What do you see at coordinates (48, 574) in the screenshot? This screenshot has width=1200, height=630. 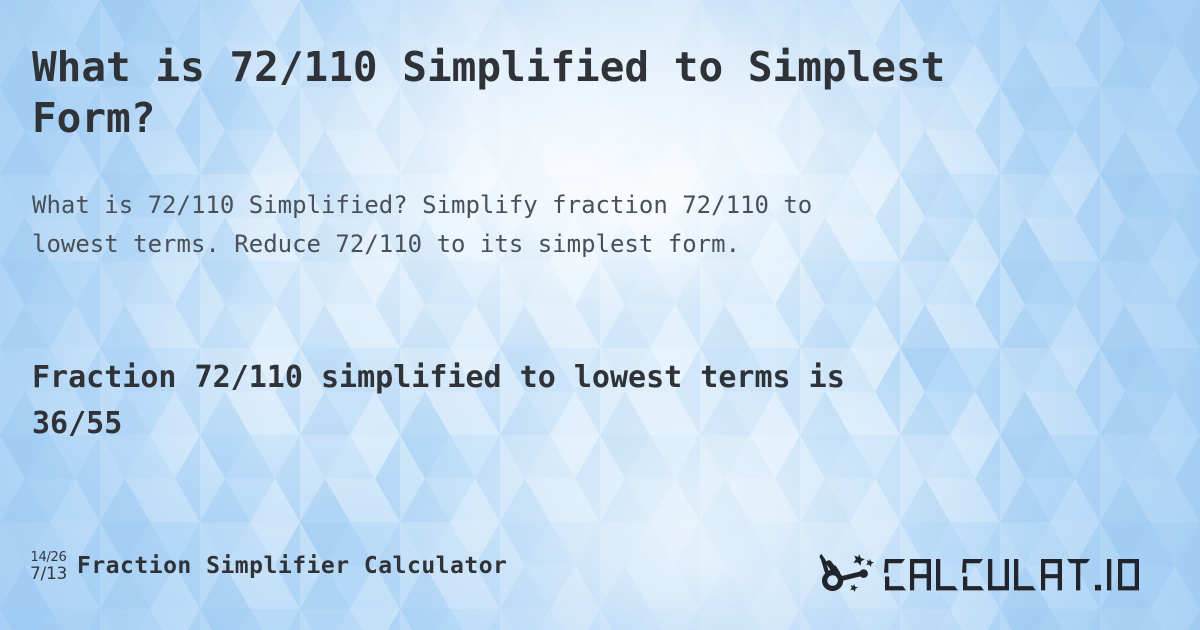 I see `fraction-simplify-icon-bottom: 7/13` at bounding box center [48, 574].